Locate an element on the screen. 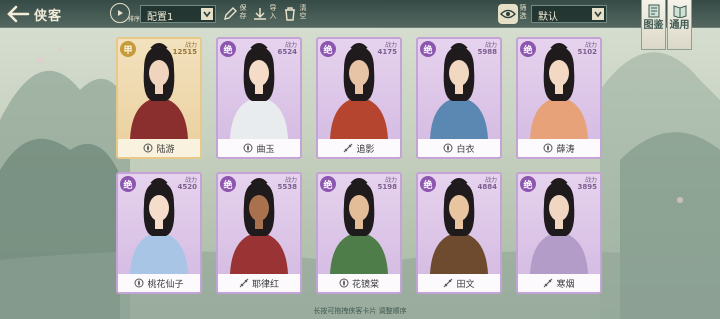 This screenshot has height=319, width=720. hero-card: 甲 战力 12515 陆游 is located at coordinates (159, 98).